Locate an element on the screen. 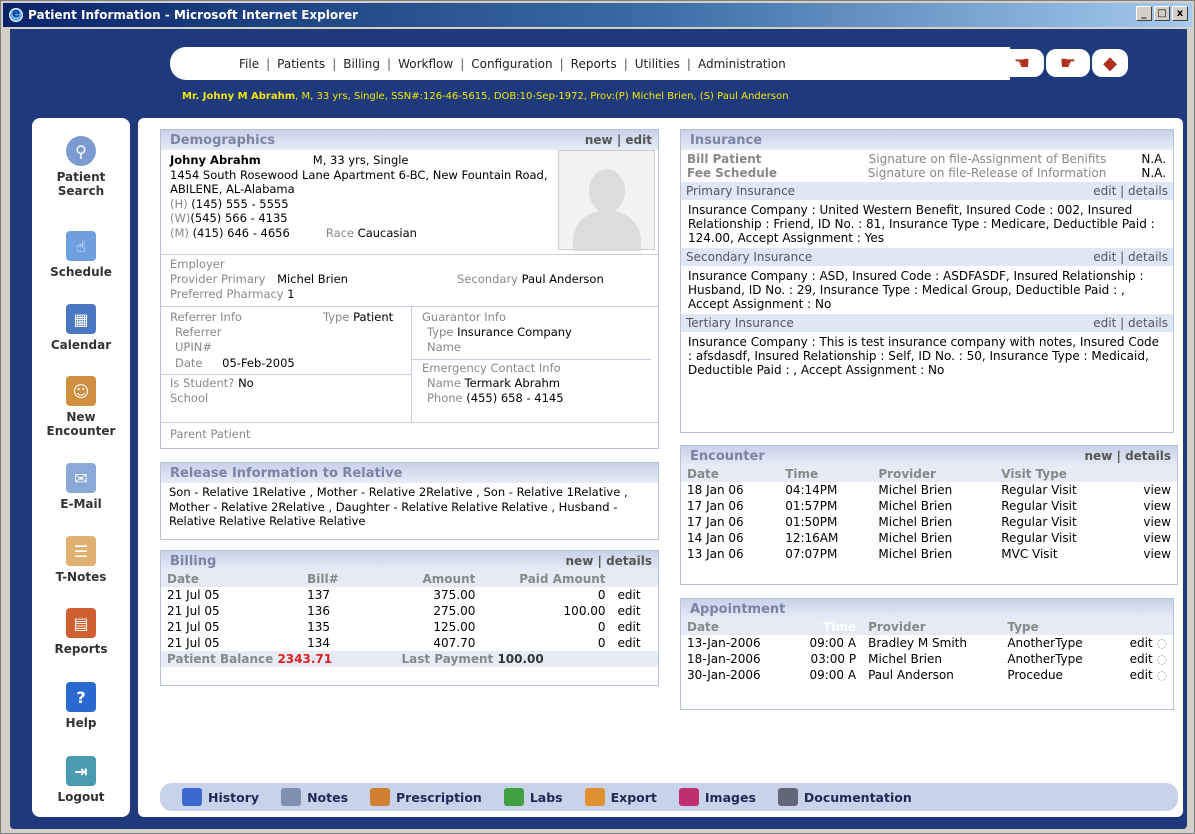 The height and width of the screenshot is (834, 1195). nav-schedule: ☝ Schedule is located at coordinates (81, 255).